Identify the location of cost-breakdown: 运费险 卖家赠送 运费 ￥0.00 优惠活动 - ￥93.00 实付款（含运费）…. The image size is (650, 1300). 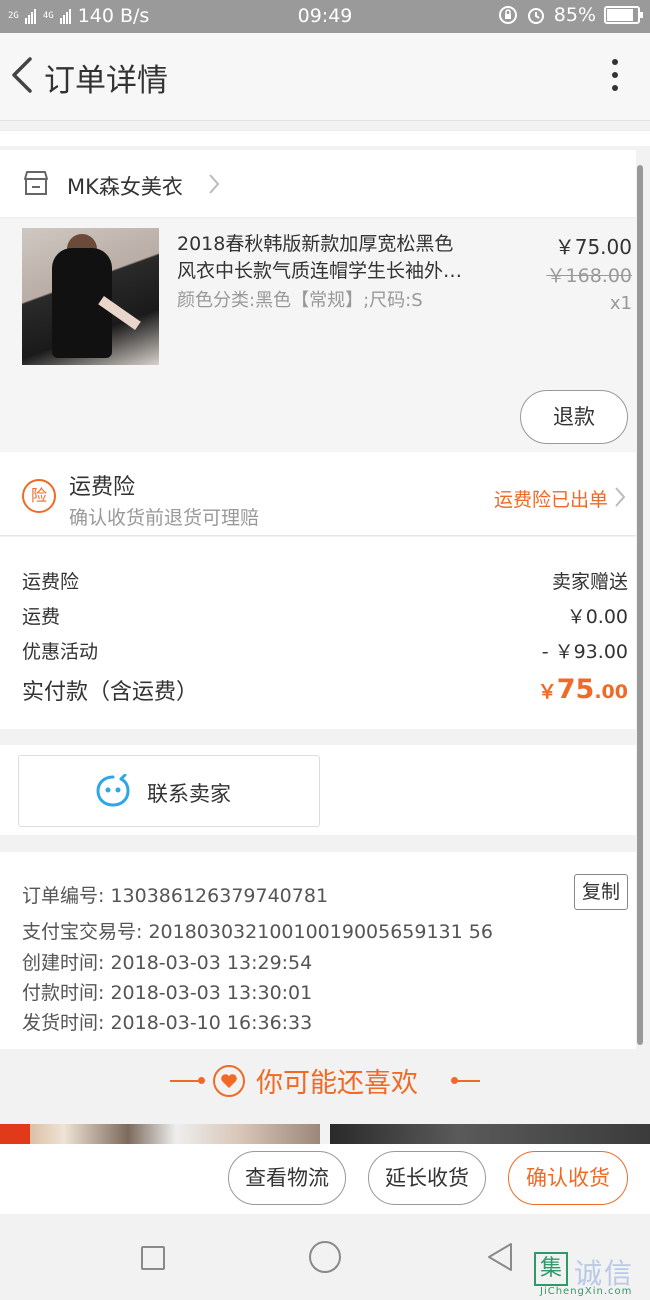
(318, 633).